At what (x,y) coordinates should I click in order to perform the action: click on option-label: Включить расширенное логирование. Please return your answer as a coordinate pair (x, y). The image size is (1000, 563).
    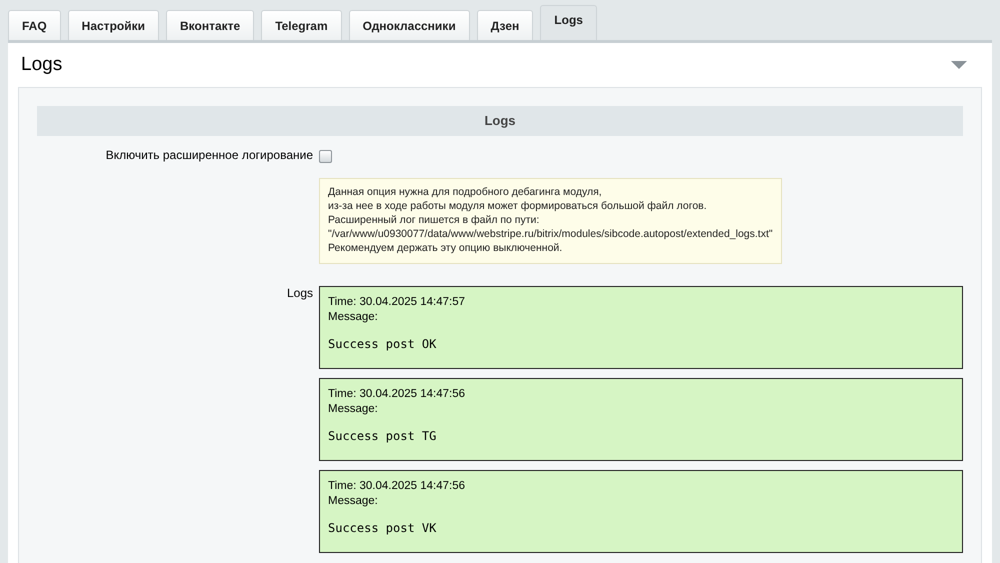
    Looking at the image, I should click on (209, 155).